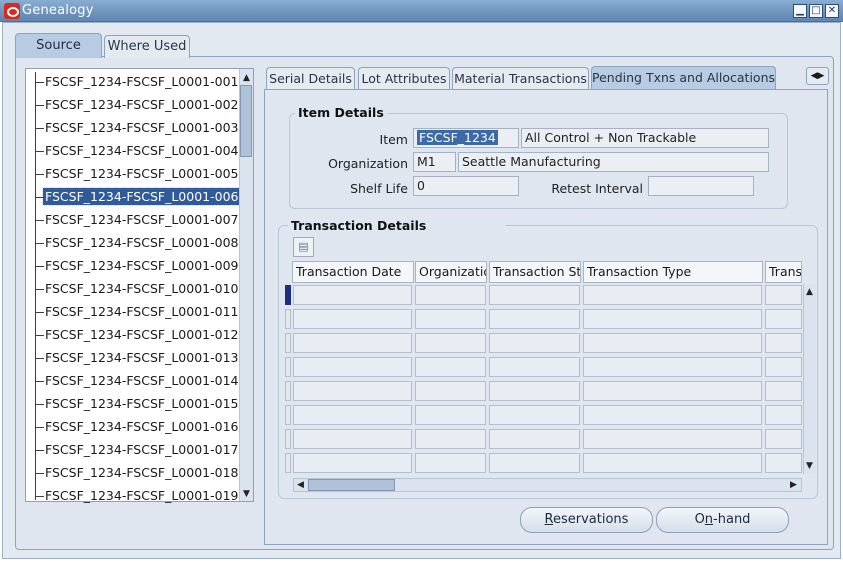 This screenshot has height=563, width=843. What do you see at coordinates (246, 78) in the screenshot?
I see `tree-scroll-up-icon: ▲` at bounding box center [246, 78].